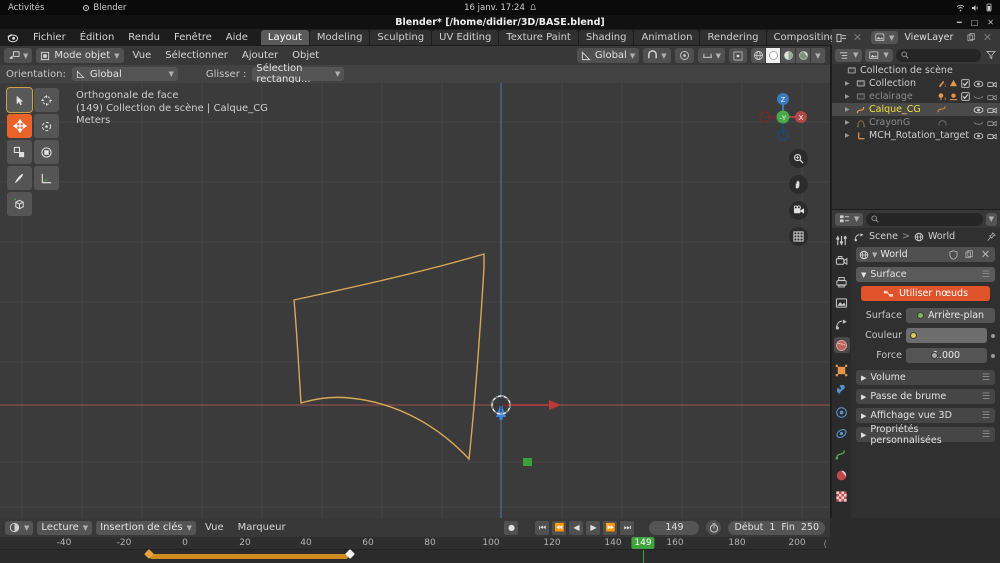 This screenshot has width=1000, height=563. I want to click on panel-viewport-display: ▶ Affichage vue 3D ☰, so click(925, 415).